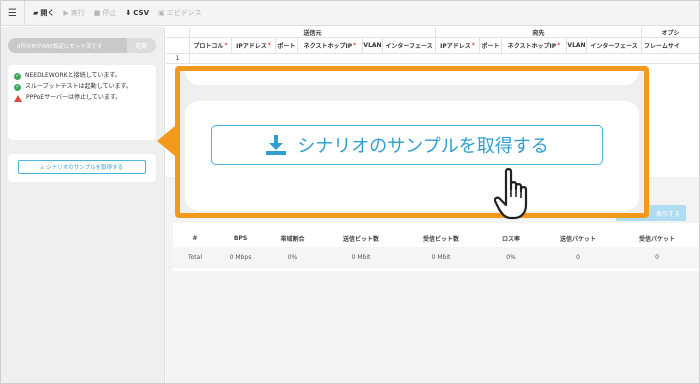 Image resolution: width=700 pixels, height=384 pixels. I want to click on arp-status-pill: 0件のIPがARP設定にセット済です 起動, so click(82, 45).